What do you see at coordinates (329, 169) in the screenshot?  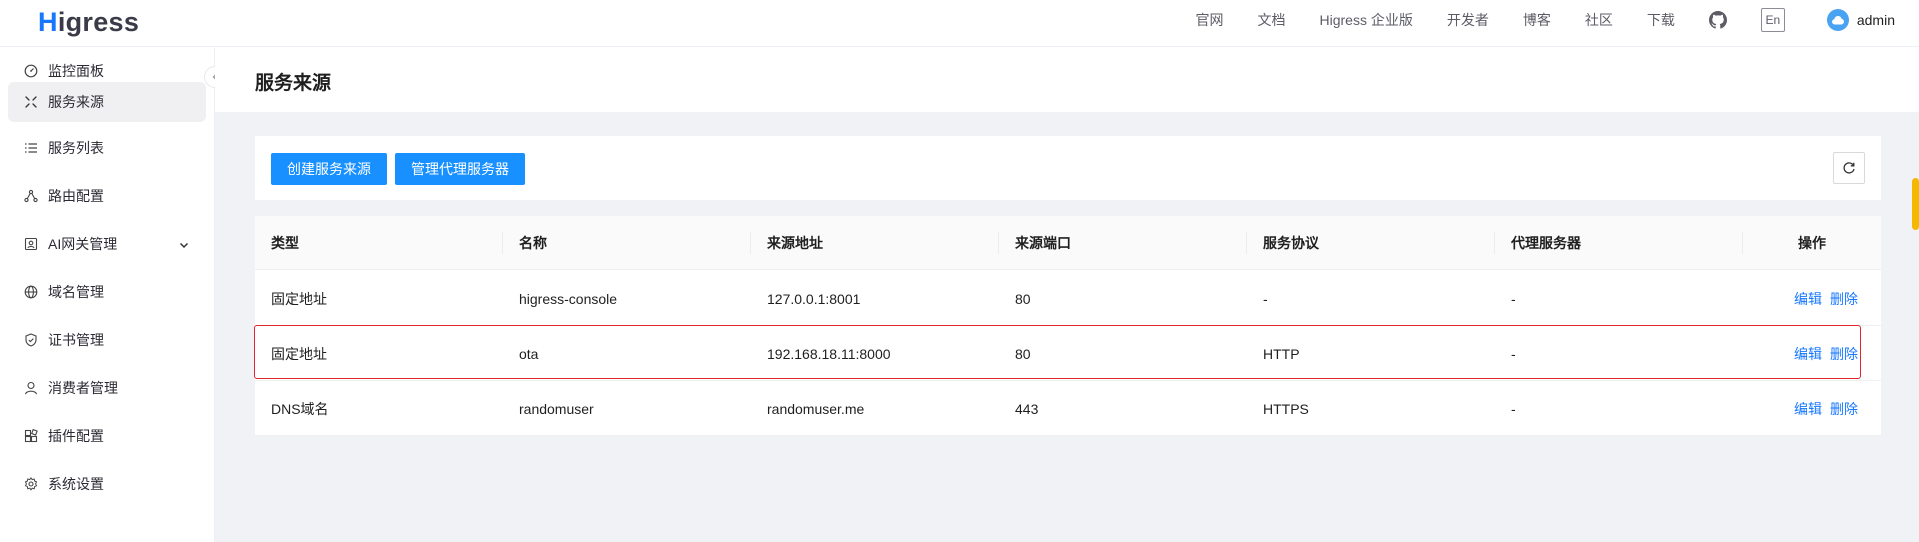 I see `create-service-source-button: 创建服务来源` at bounding box center [329, 169].